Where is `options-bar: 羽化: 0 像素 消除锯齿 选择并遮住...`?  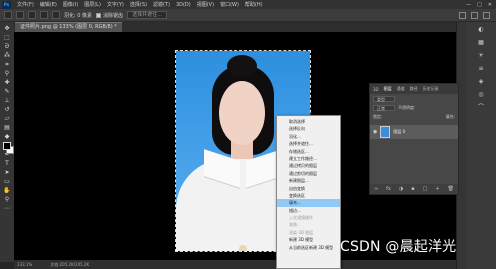 options-bar: 羽化: 0 像素 消除锯齿 选择并遮住... is located at coordinates (248, 15).